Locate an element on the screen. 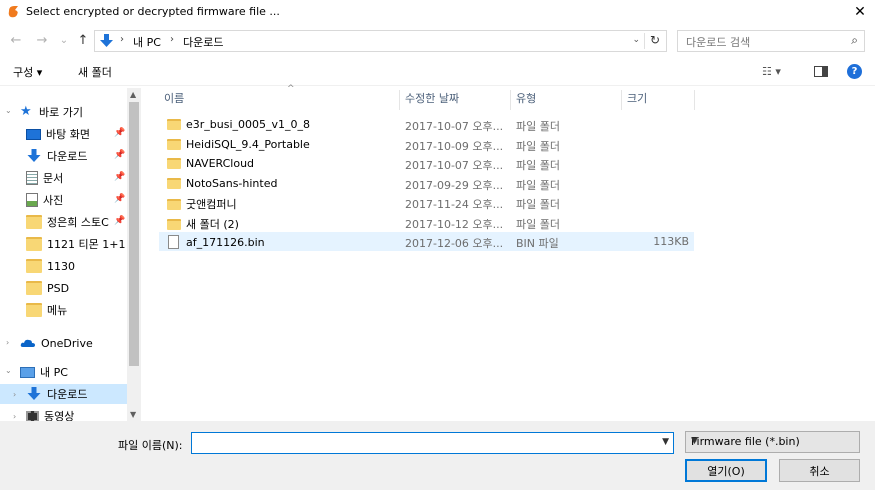  scrollbar-thumb is located at coordinates (134, 234).